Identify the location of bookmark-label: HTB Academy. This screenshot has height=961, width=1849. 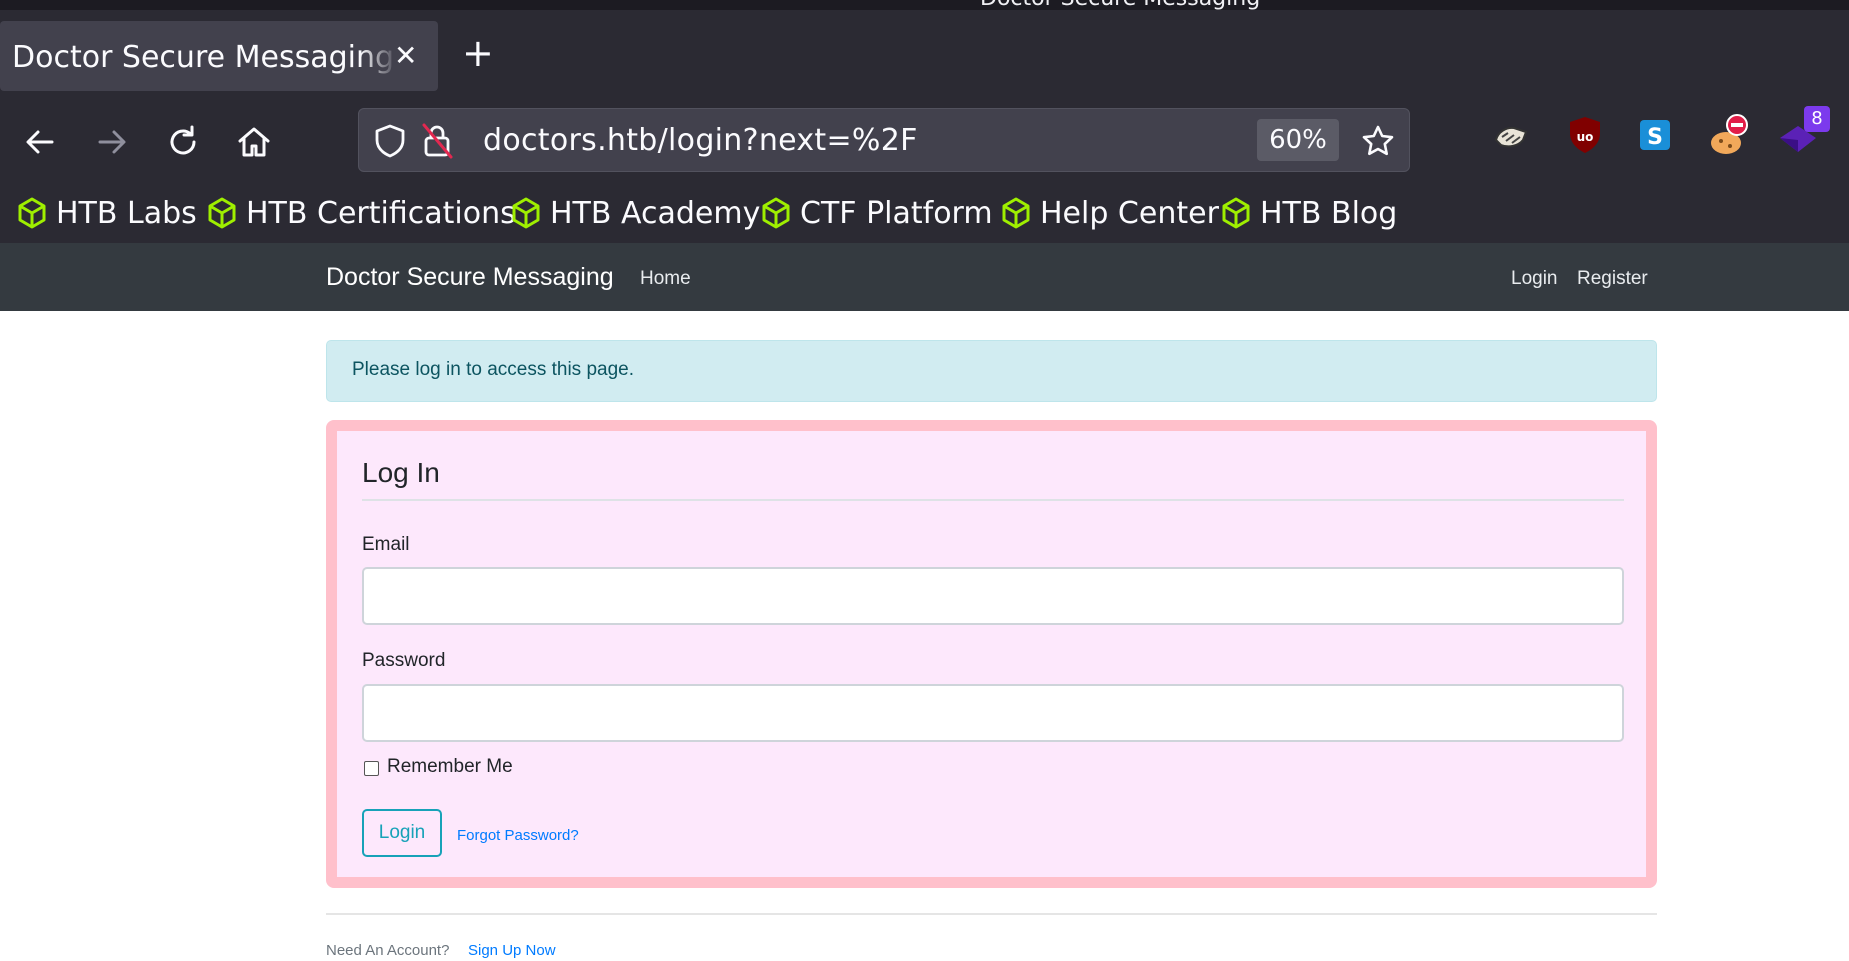
(655, 213).